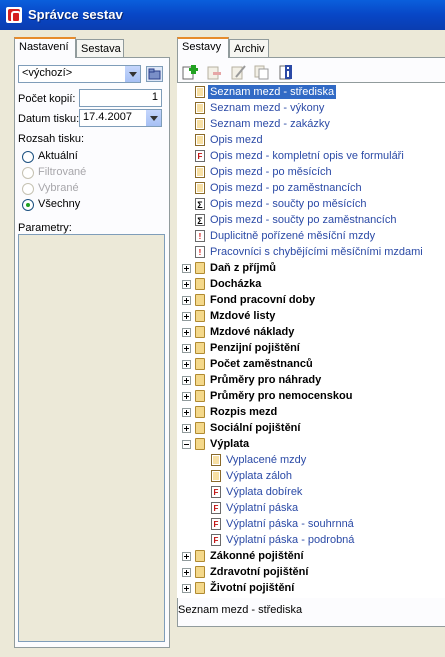  Describe the element at coordinates (62, 172) in the screenshot. I see `radio-filtrovane-label: Filtrované` at that location.